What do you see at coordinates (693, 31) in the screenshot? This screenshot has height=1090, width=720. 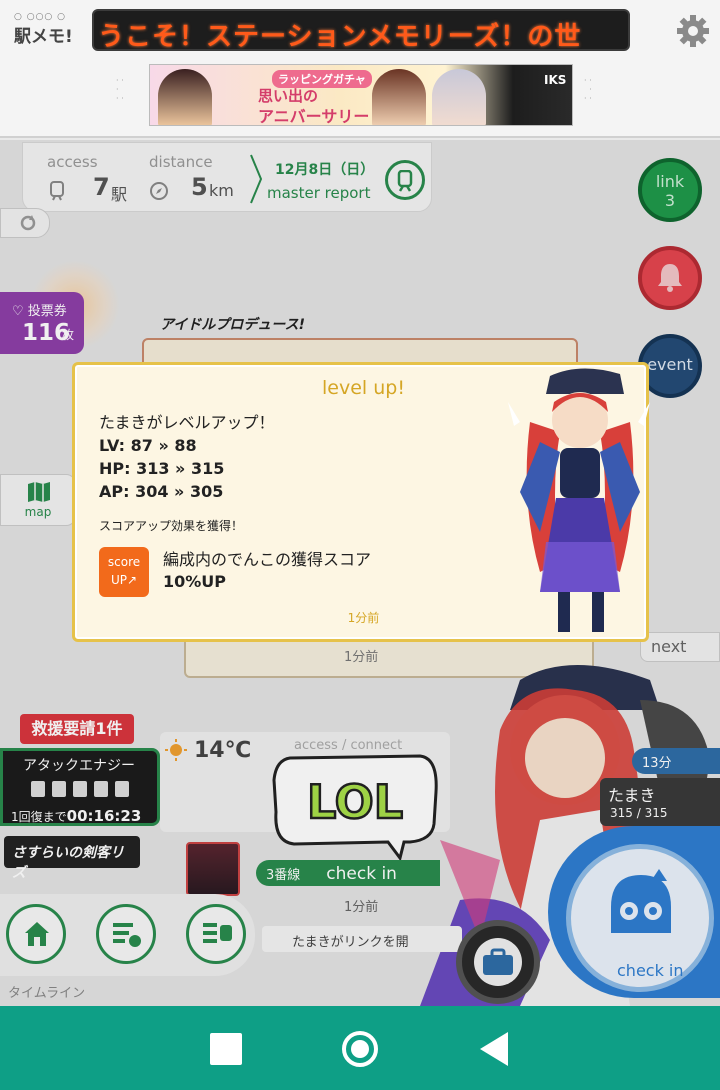 I see `gear-icon` at bounding box center [693, 31].